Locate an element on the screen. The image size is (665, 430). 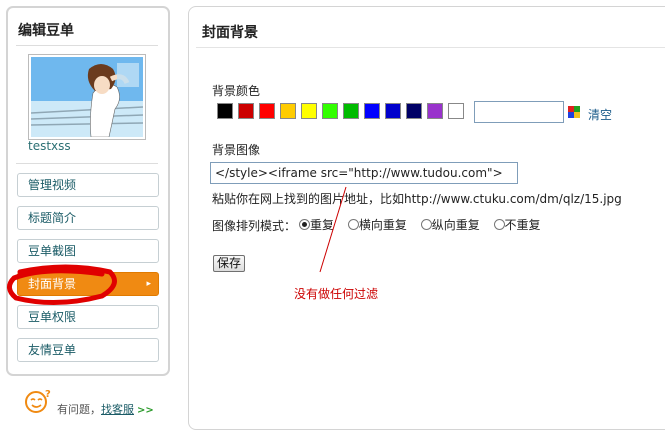
radio-repeat-y: 纵向重复 is located at coordinates (450, 224).